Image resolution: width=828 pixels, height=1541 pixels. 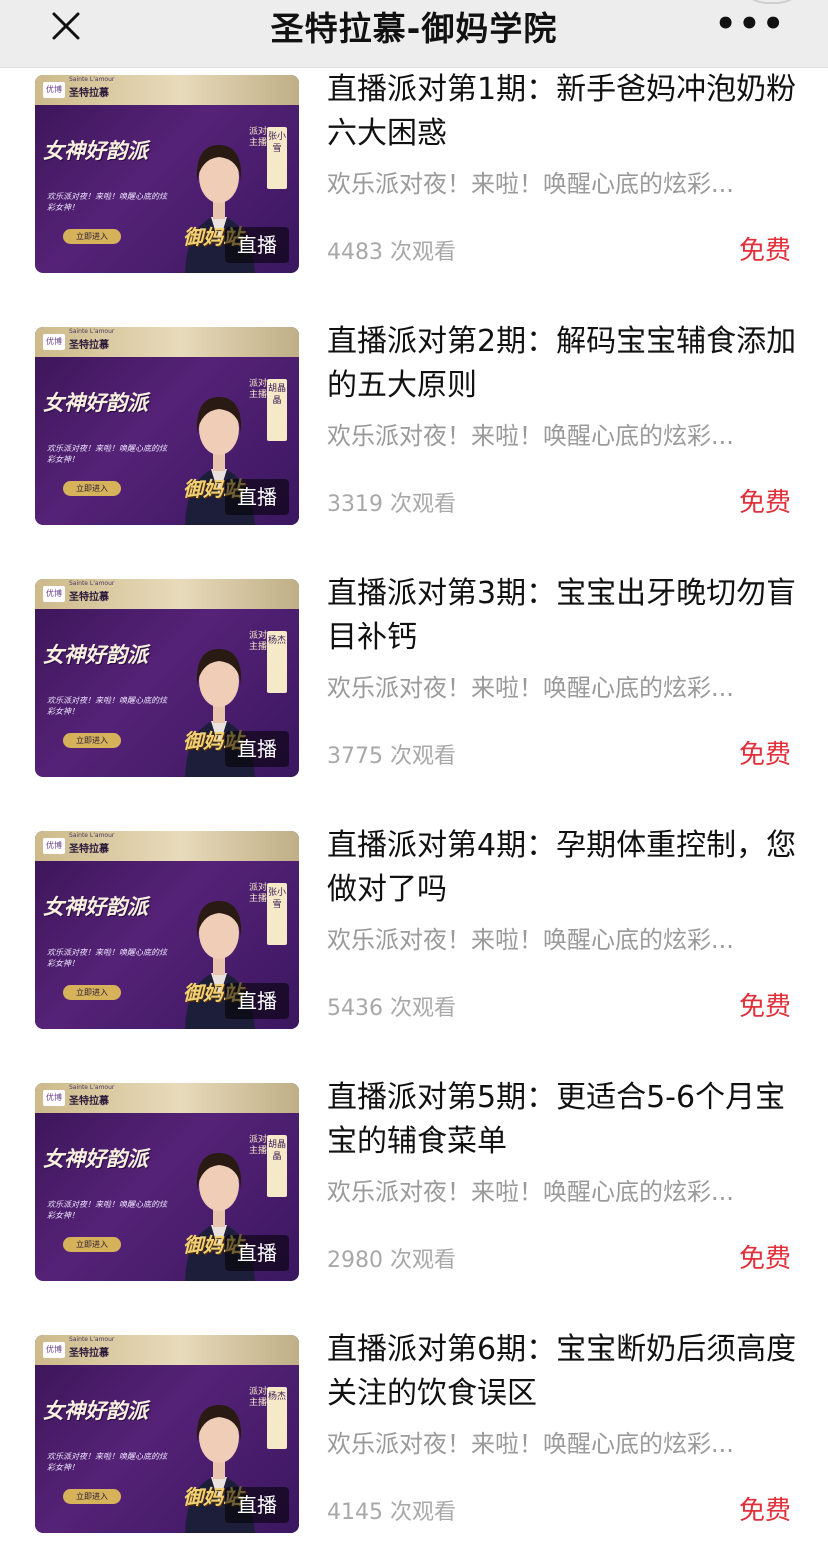 What do you see at coordinates (391, 756) in the screenshot?
I see `view-count: 3775 次观看` at bounding box center [391, 756].